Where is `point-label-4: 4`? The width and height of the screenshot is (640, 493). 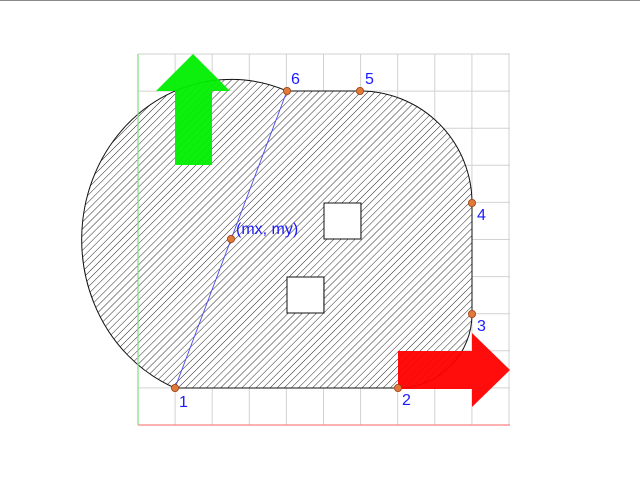 point-label-4: 4 is located at coordinates (481, 215).